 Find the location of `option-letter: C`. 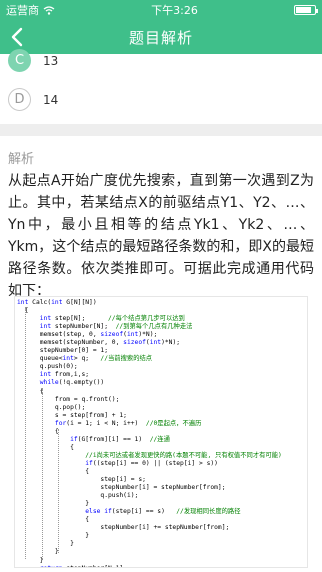

option-letter: C is located at coordinates (19, 60).